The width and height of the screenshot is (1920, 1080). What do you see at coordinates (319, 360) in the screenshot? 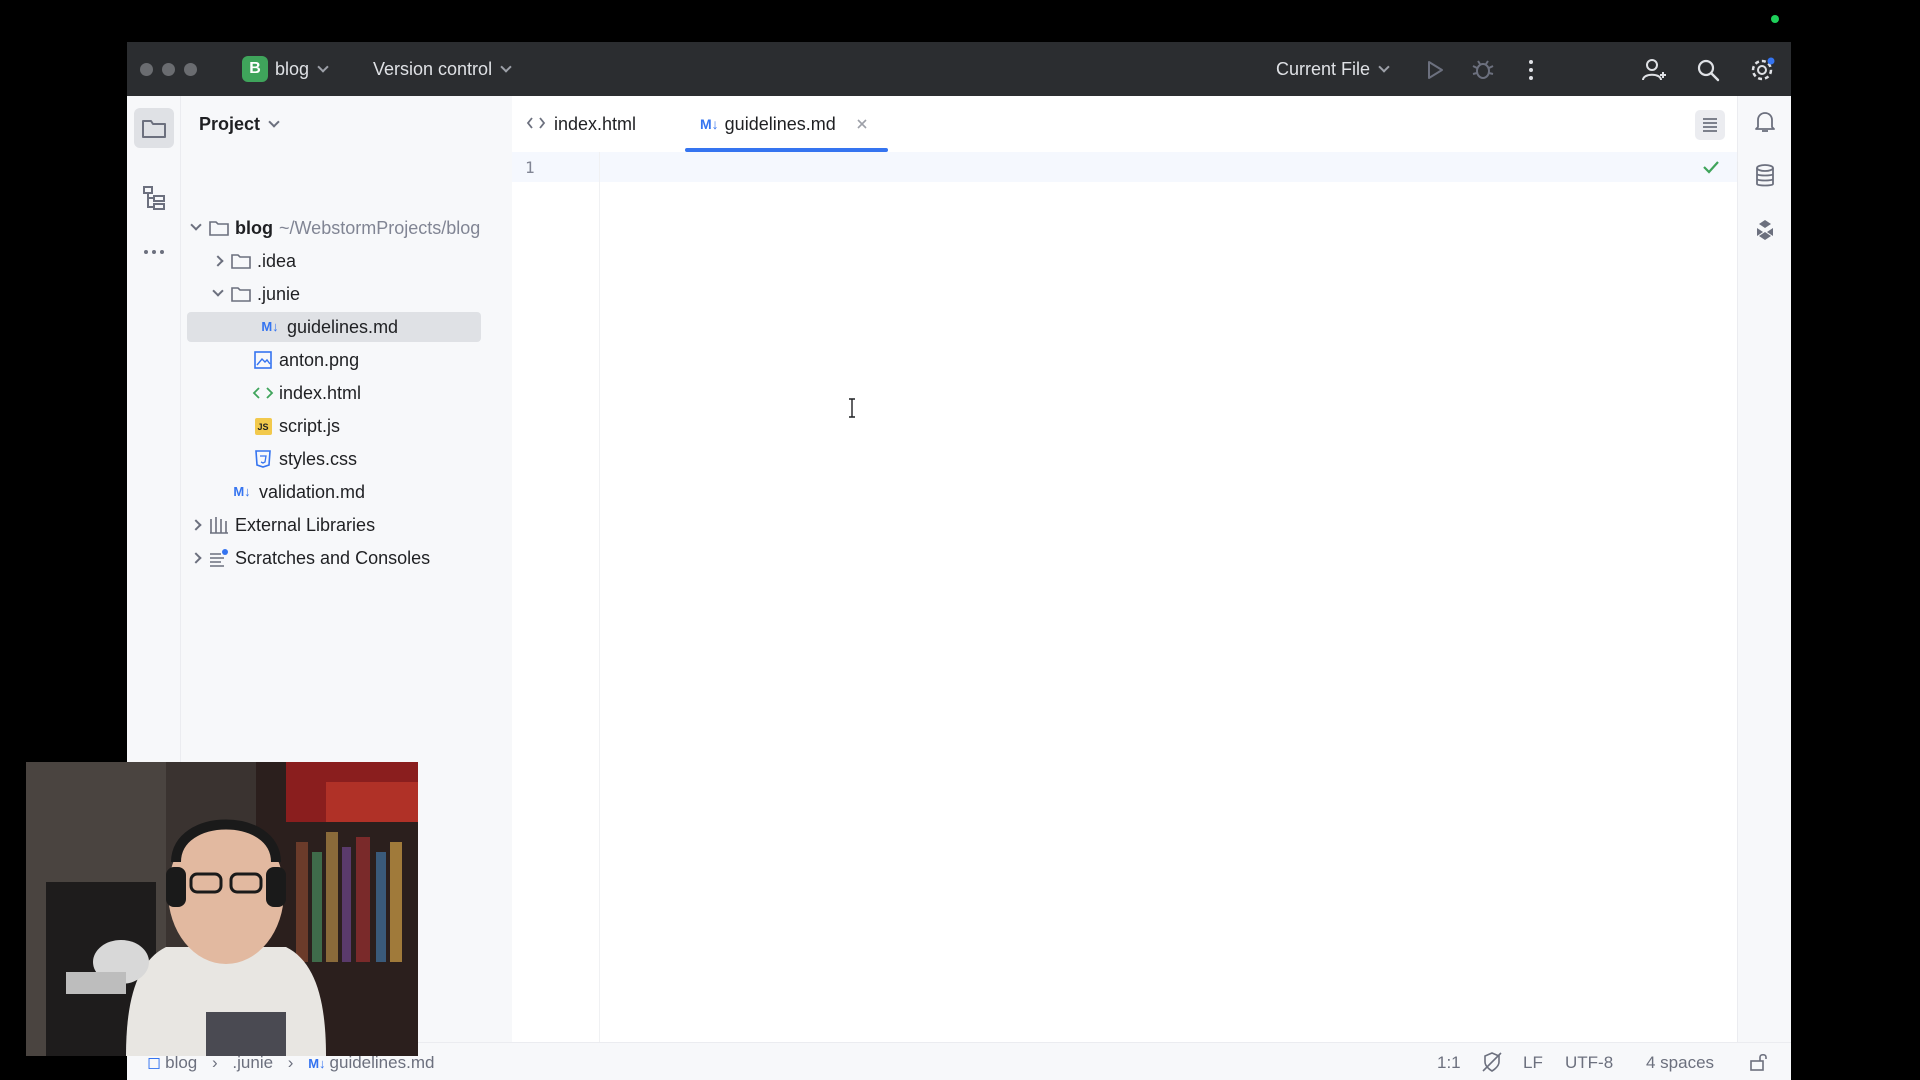
I see `tree-item-label: anton.png` at bounding box center [319, 360].